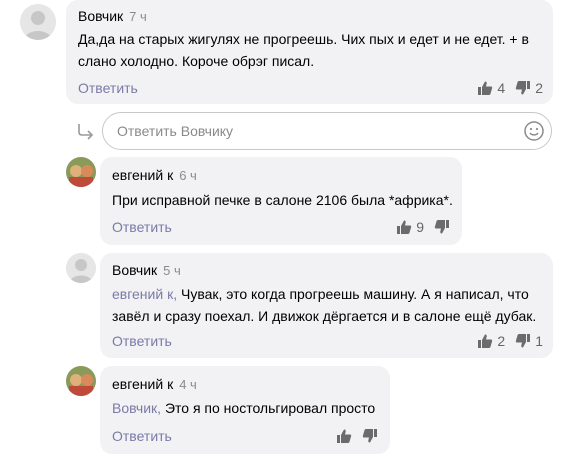 This screenshot has width=569, height=465. What do you see at coordinates (327, 131) in the screenshot?
I see `reply-input: Ответить Вовчику` at bounding box center [327, 131].